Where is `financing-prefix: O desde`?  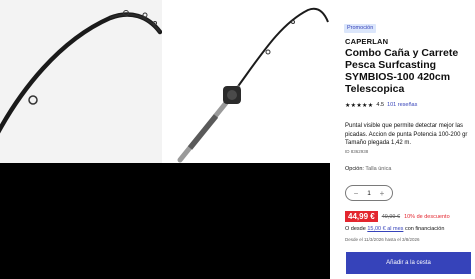
financing-prefix: O desde is located at coordinates (355, 229).